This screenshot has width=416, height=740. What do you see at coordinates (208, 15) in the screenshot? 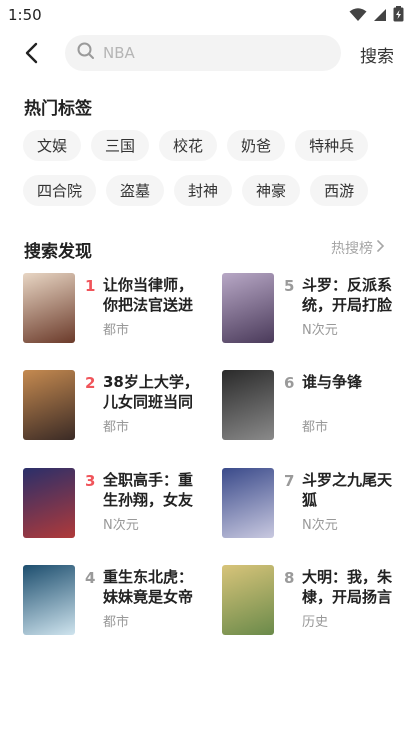
I see `status-bar: 1:50` at bounding box center [208, 15].